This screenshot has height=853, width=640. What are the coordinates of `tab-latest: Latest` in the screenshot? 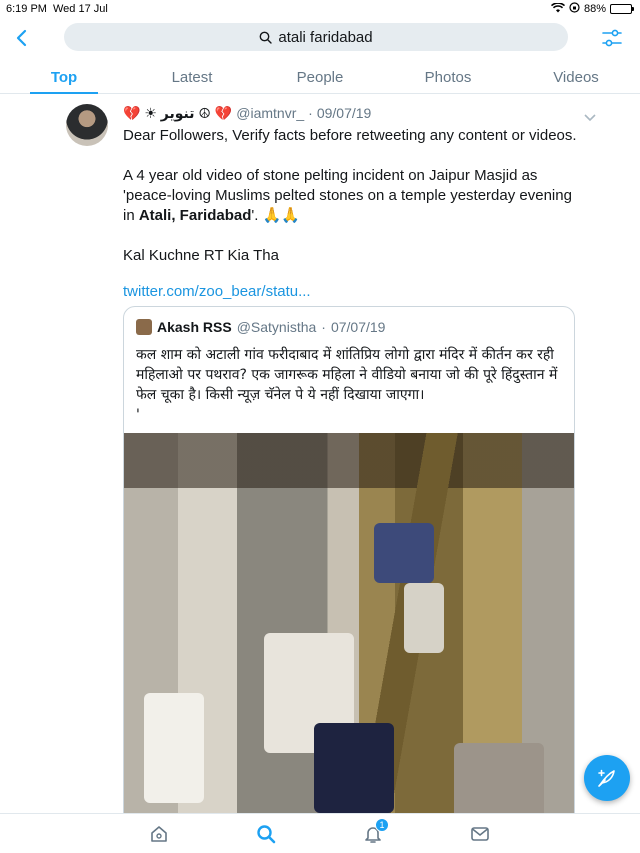 It's located at (192, 75).